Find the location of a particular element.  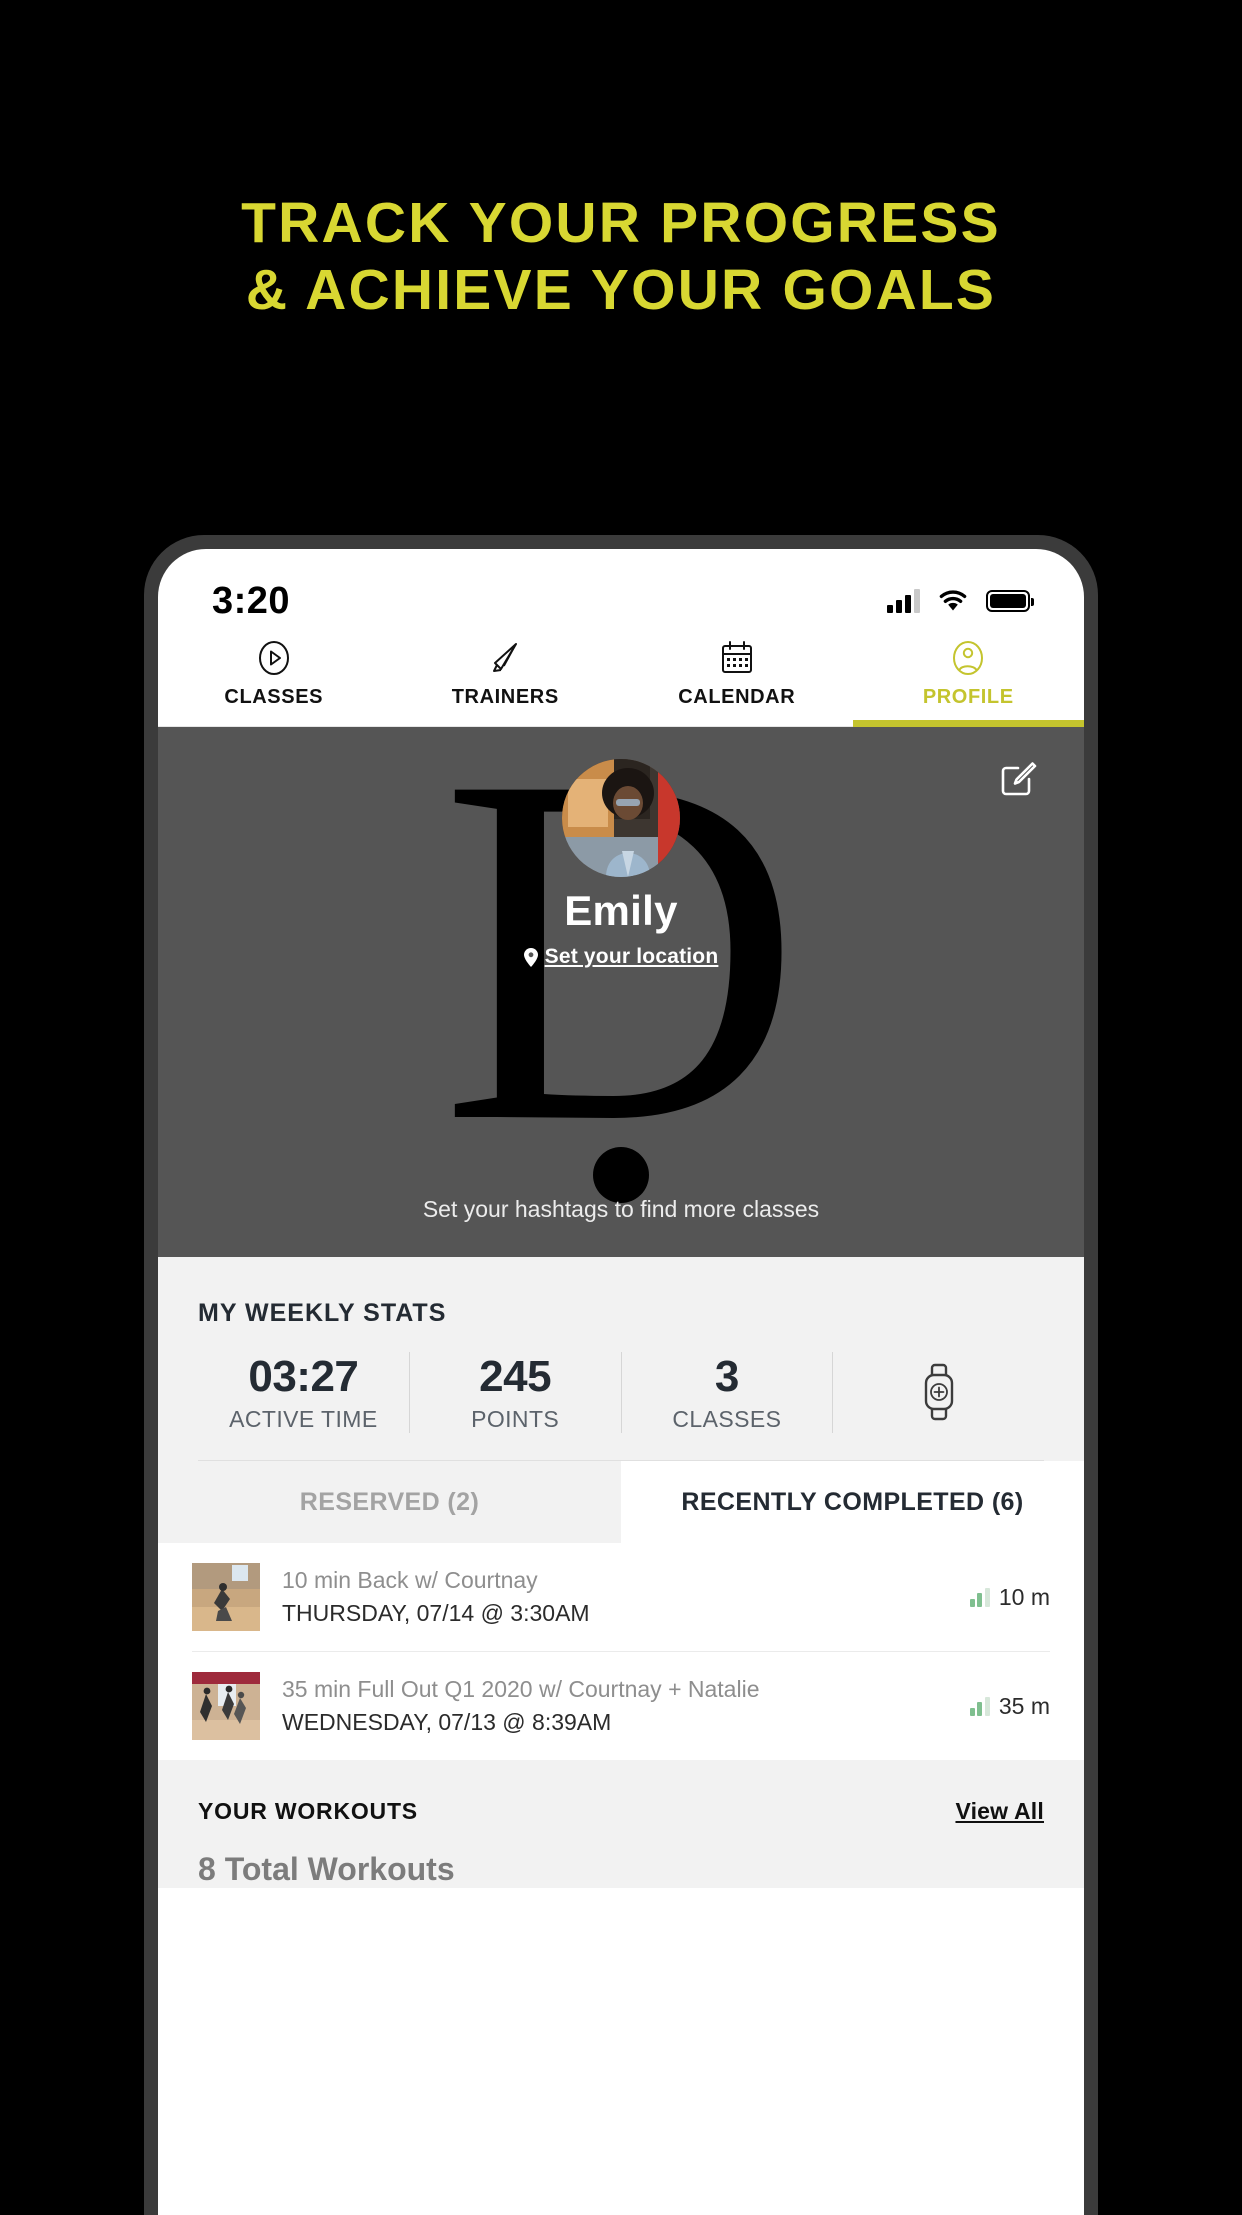

class-tabs: RESERVED (2) RECENTLY COMPLETED (6) is located at coordinates (621, 1502).